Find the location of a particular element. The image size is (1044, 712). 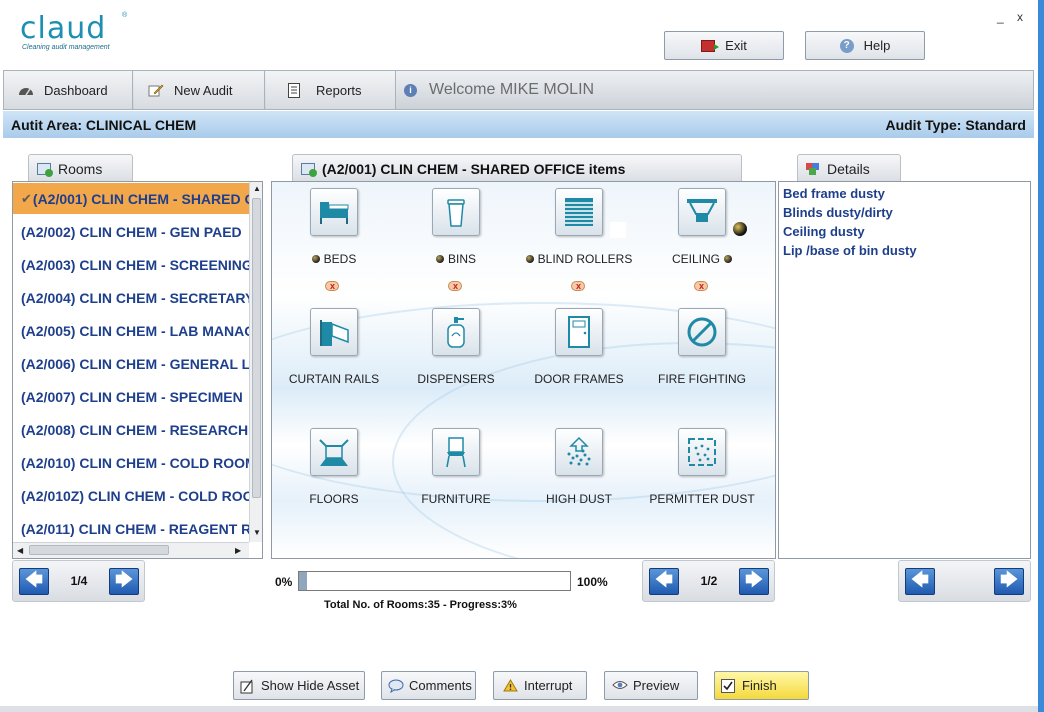

item-fire-fighting: FIRE FIGHTING is located at coordinates (702, 347).